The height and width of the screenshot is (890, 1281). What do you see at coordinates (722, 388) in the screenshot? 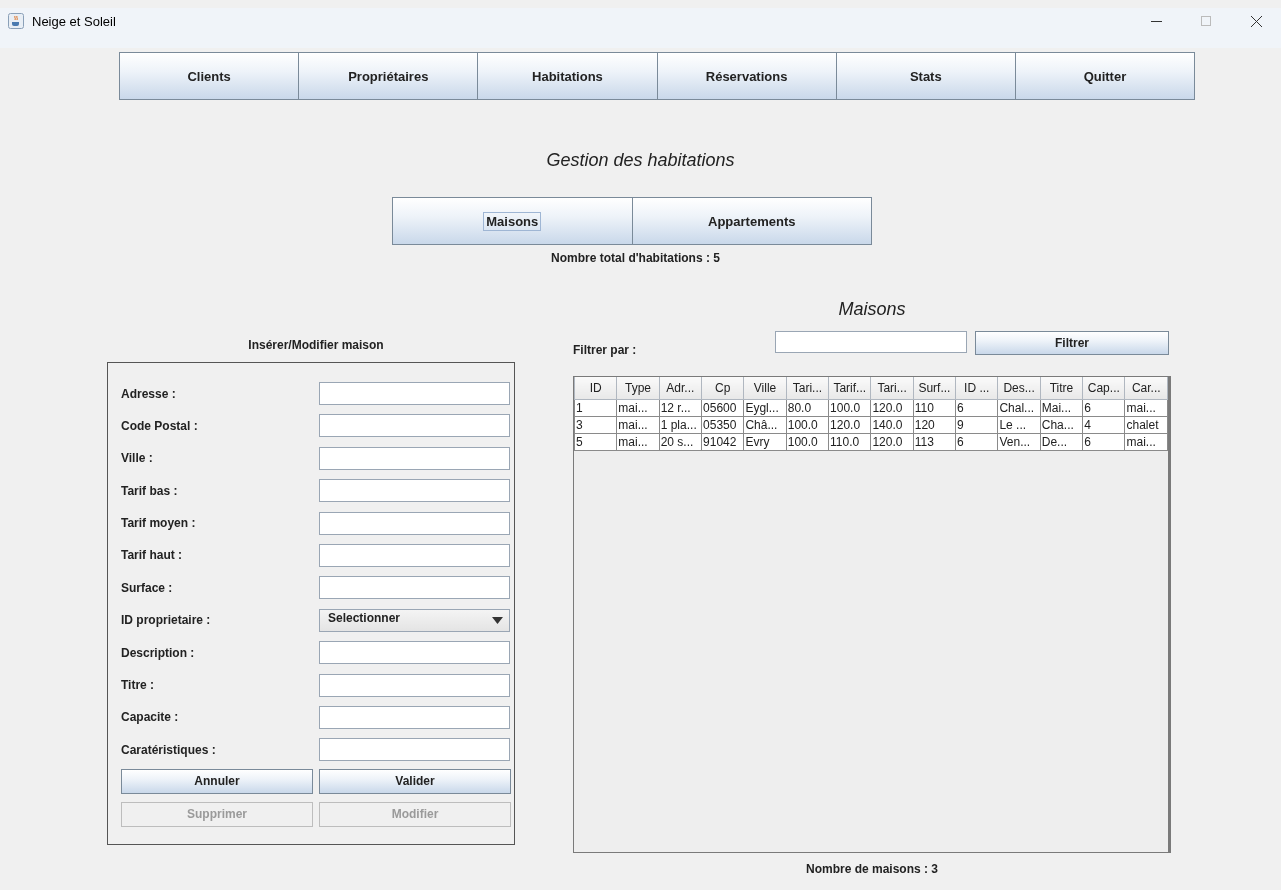
I see `column-header: Cp` at bounding box center [722, 388].